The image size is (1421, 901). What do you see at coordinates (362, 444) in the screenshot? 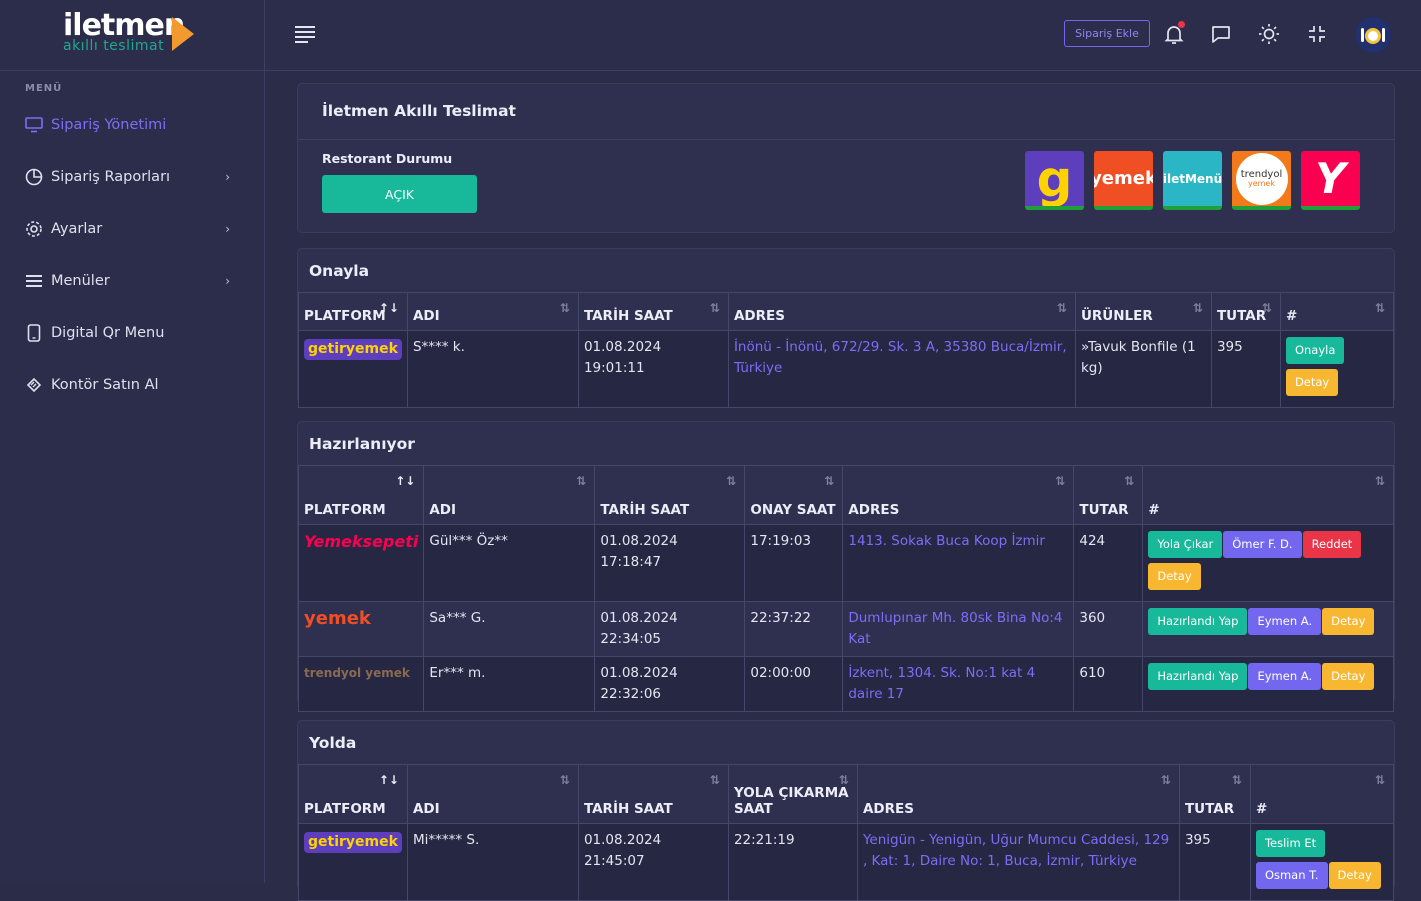
I see `preparing-section-title: Hazırlanıyor` at bounding box center [362, 444].